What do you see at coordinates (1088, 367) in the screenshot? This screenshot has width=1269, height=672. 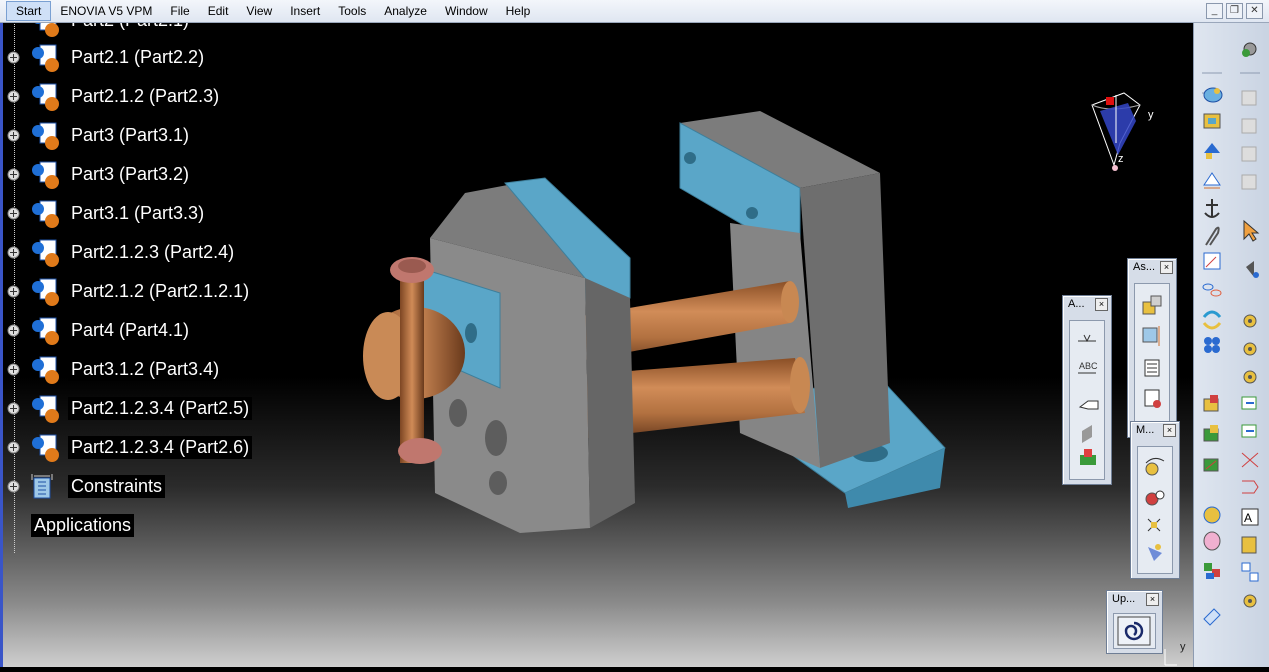 I see `text-annotation-icon: ABC` at bounding box center [1088, 367].